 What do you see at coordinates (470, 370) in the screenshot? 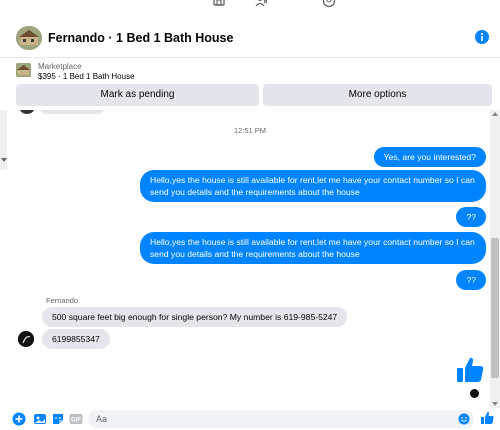
I see `like-sticker-icon` at bounding box center [470, 370].